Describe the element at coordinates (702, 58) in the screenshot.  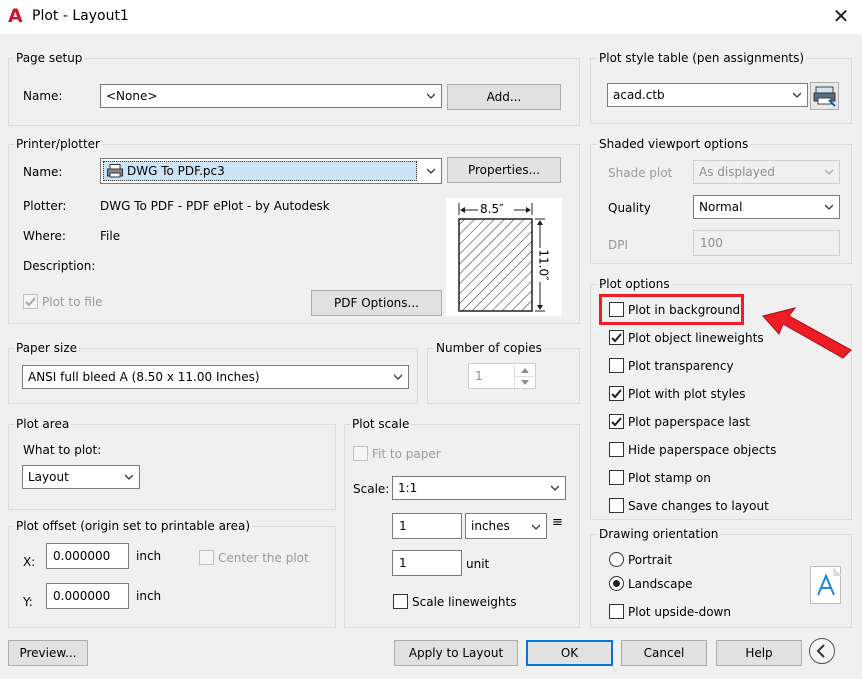
I see `plot-style-label: Plot style table (pen assignments)` at that location.